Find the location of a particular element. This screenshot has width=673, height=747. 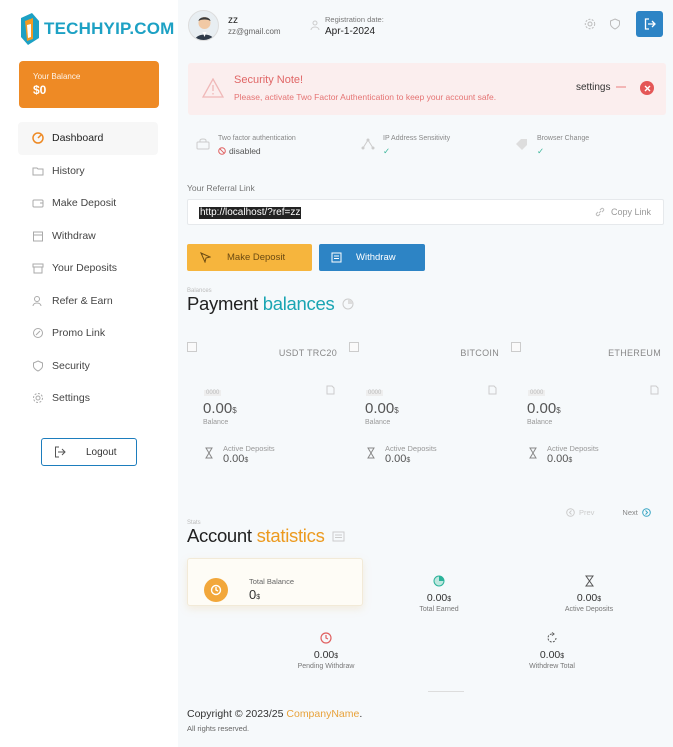

network-icon is located at coordinates (368, 146).